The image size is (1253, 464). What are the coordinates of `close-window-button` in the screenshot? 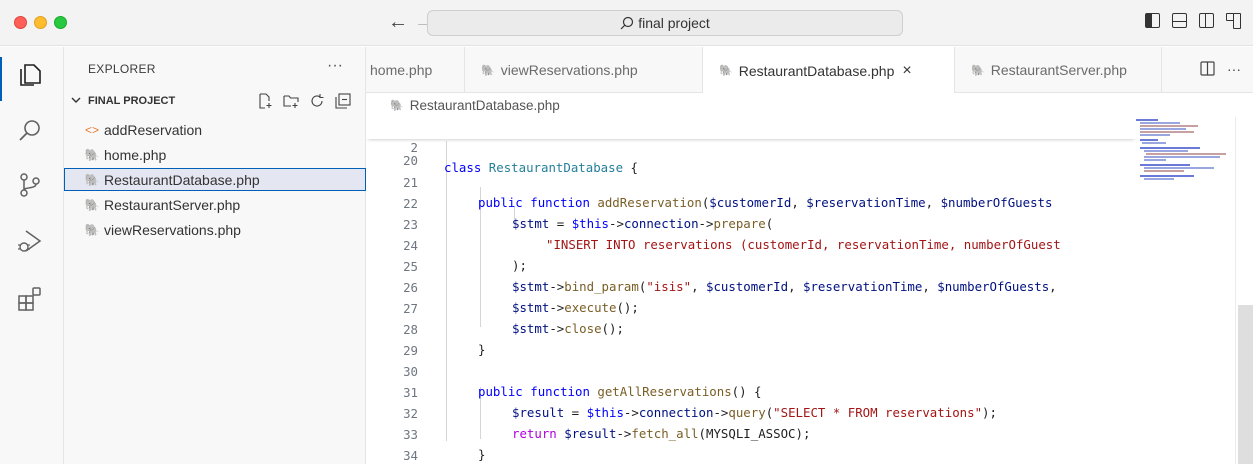 It's located at (20, 22).